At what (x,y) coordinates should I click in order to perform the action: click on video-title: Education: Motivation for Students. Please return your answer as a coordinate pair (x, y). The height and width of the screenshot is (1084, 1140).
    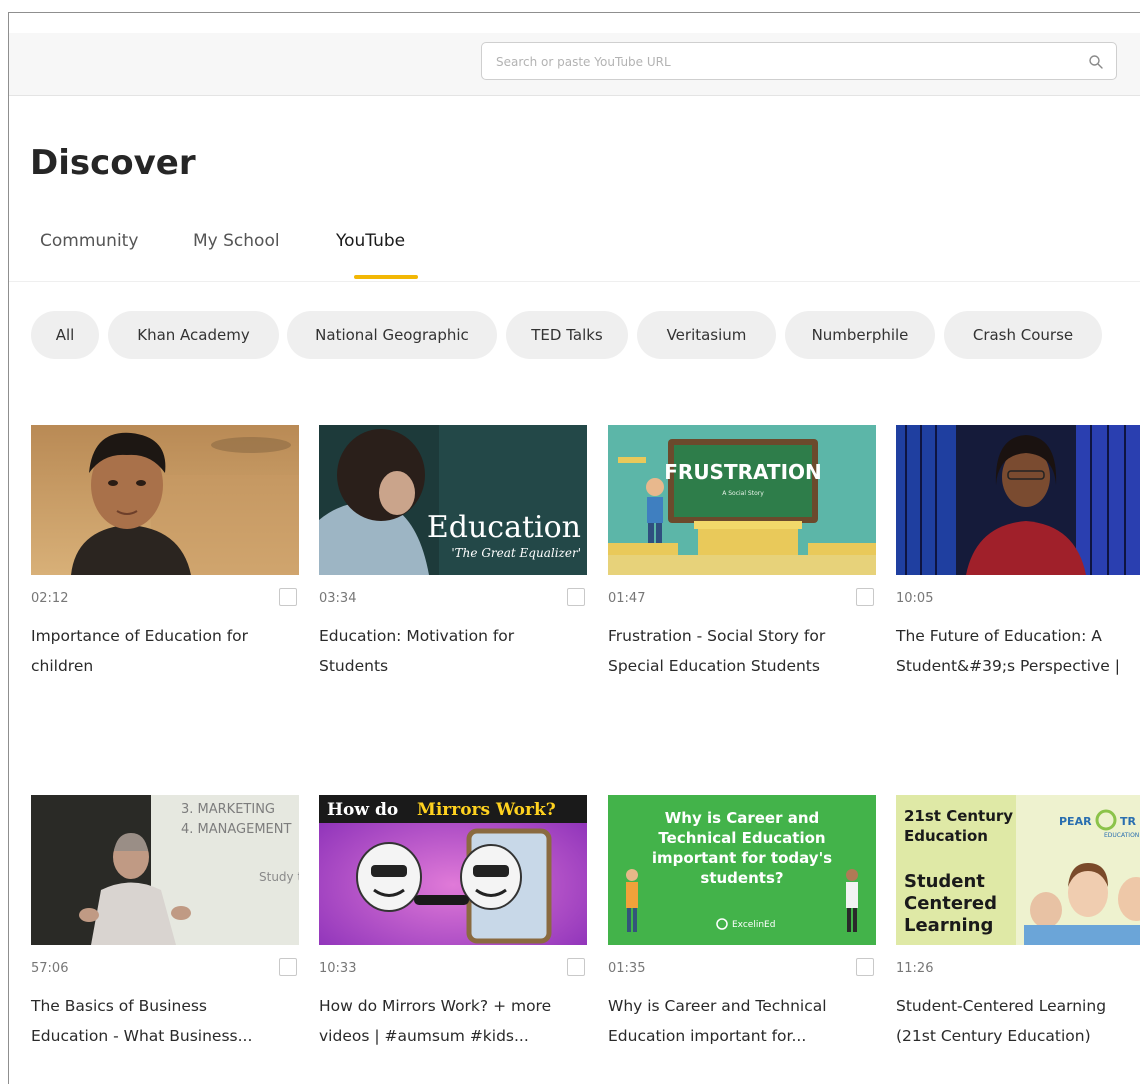
    Looking at the image, I should click on (464, 651).